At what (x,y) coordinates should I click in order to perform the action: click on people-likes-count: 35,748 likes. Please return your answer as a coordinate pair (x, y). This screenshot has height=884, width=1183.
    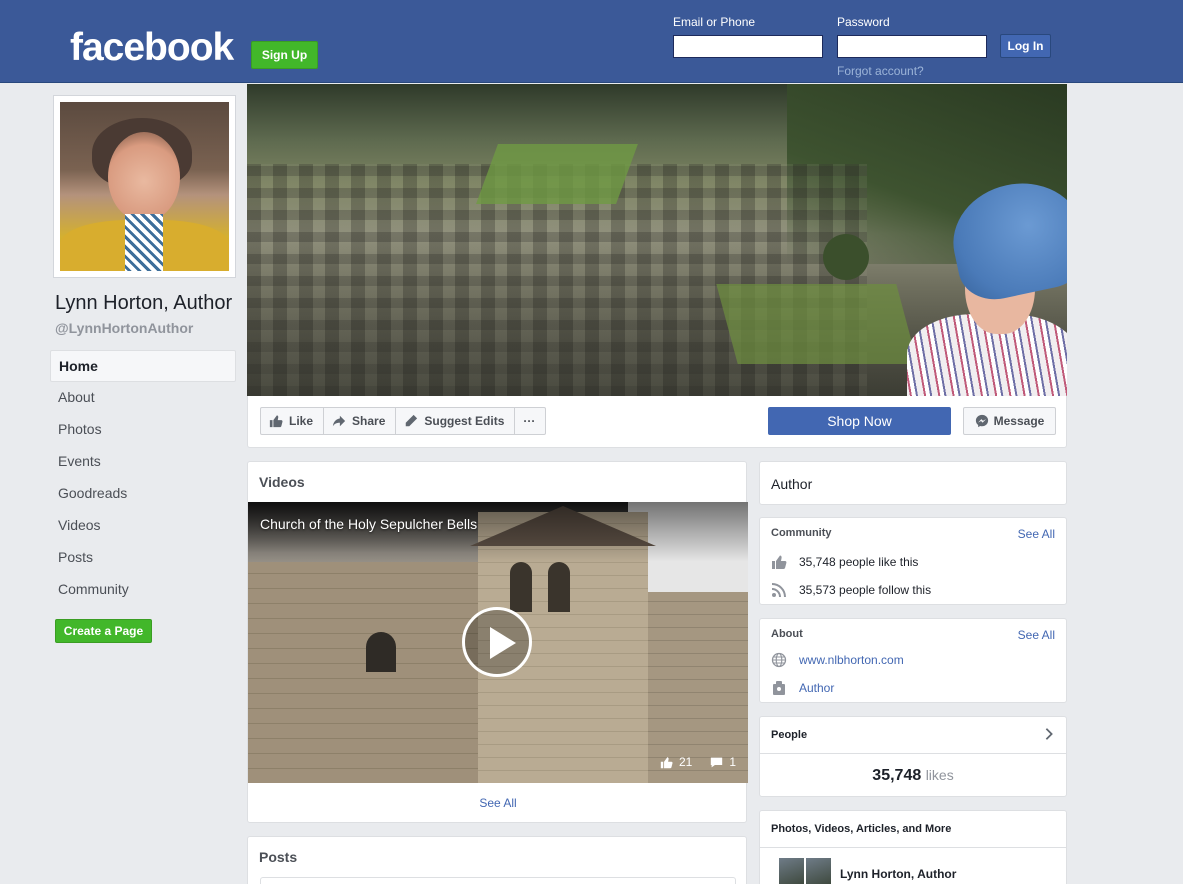
    Looking at the image, I should click on (913, 776).